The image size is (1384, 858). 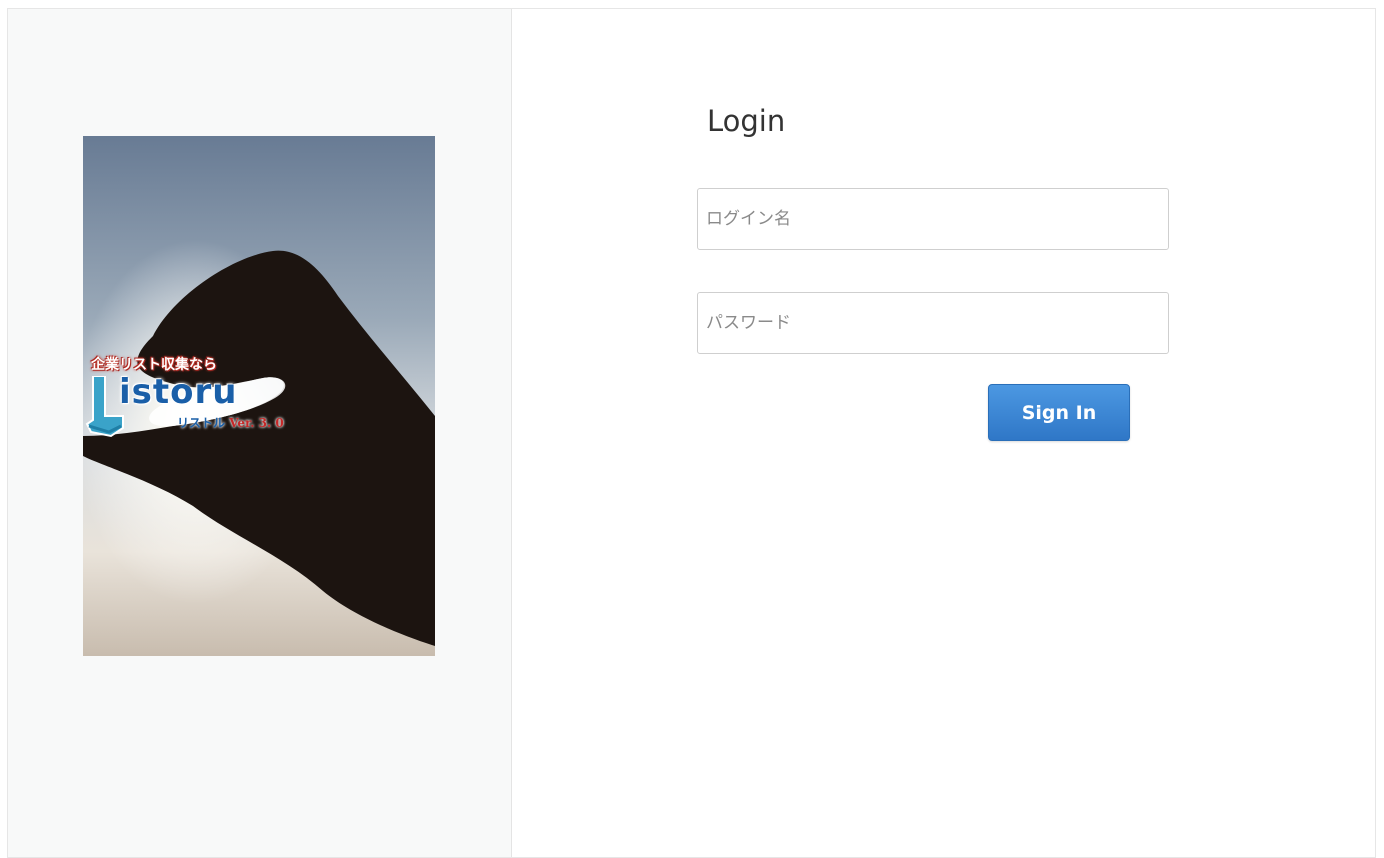 I want to click on brand-logo: istoru リストル Ver. 3. 0, so click(x=200, y=403).